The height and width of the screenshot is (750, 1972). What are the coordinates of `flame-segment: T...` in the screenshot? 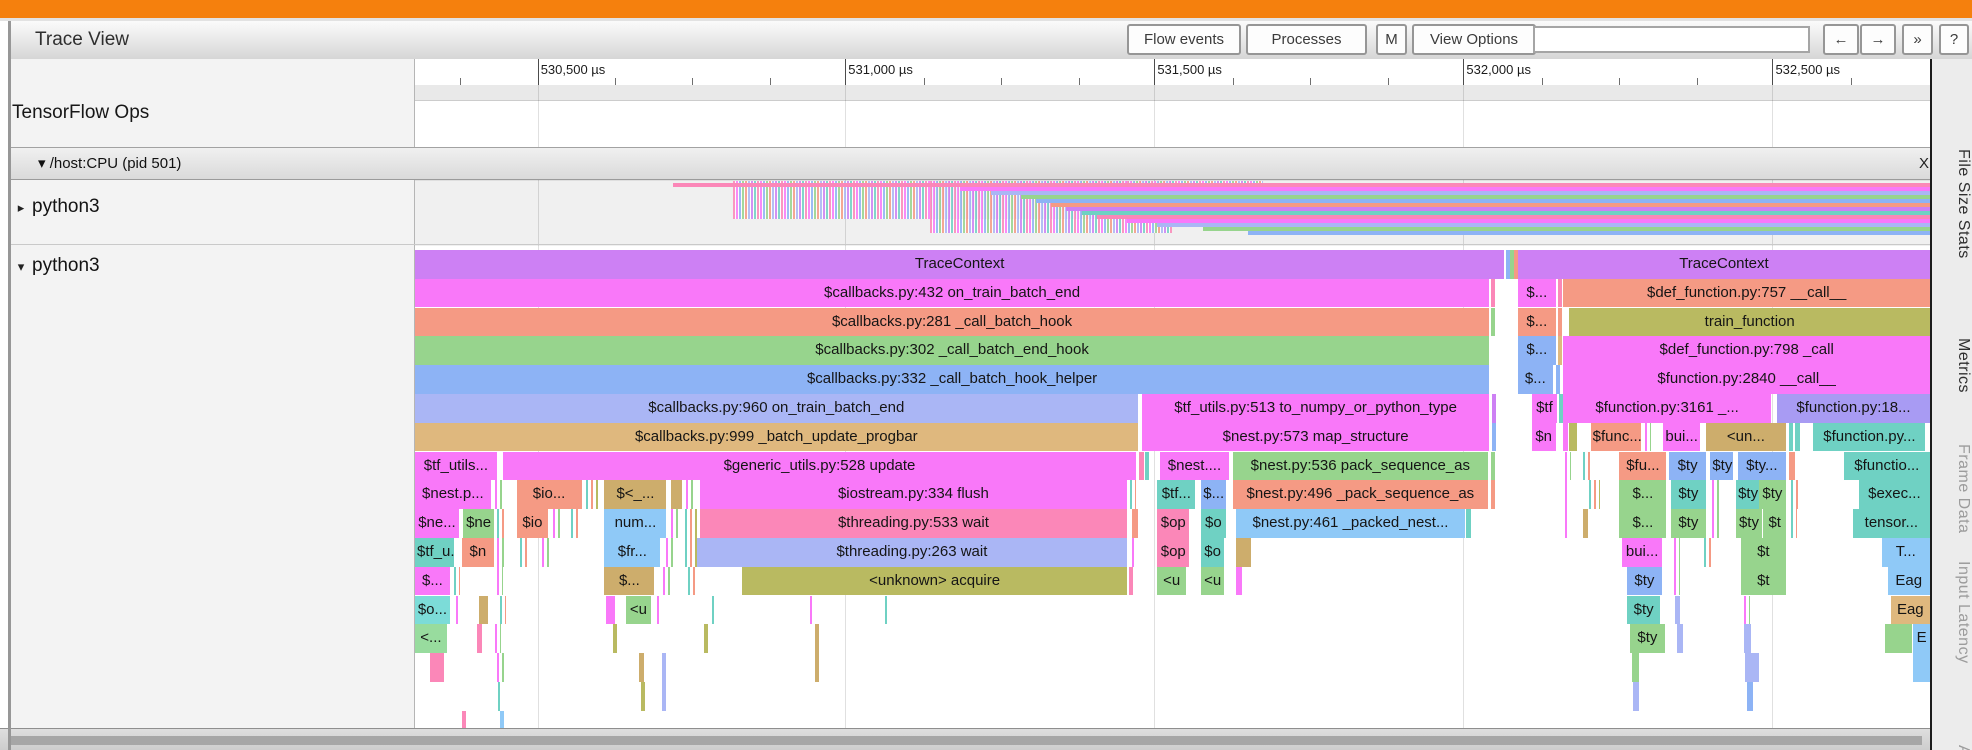 It's located at (1905, 552).